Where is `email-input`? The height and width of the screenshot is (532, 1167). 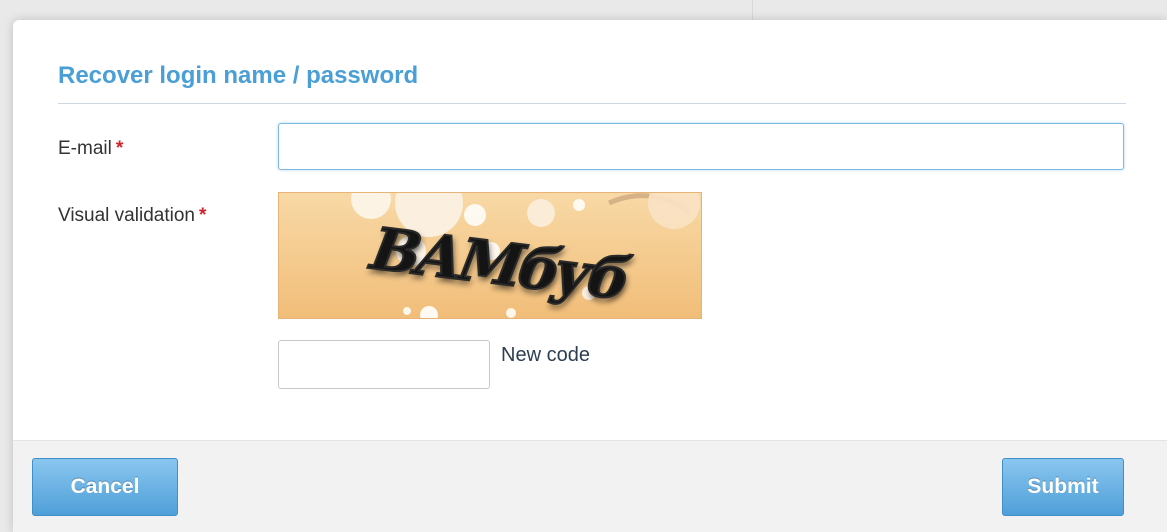 email-input is located at coordinates (701, 146).